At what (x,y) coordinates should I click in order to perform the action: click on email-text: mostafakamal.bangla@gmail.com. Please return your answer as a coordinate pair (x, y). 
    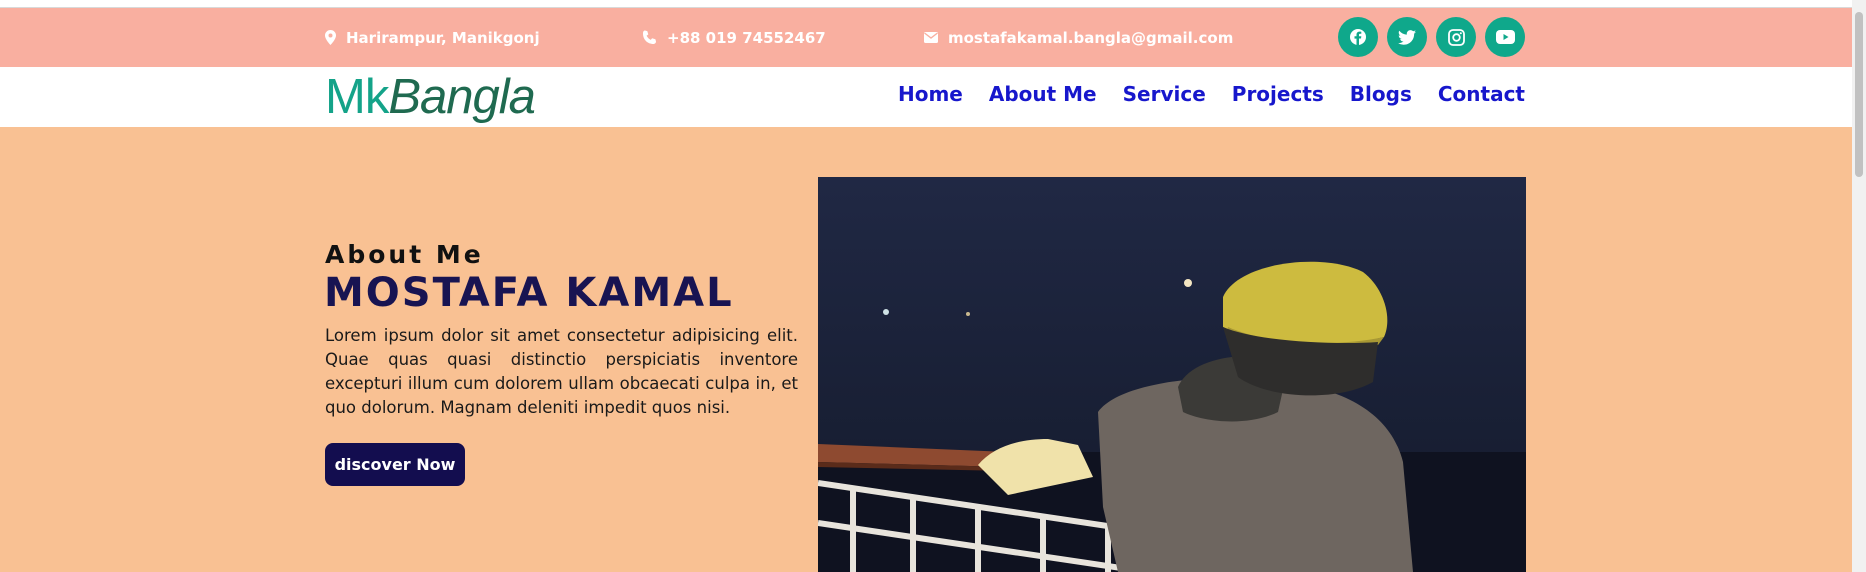
    Looking at the image, I should click on (1090, 38).